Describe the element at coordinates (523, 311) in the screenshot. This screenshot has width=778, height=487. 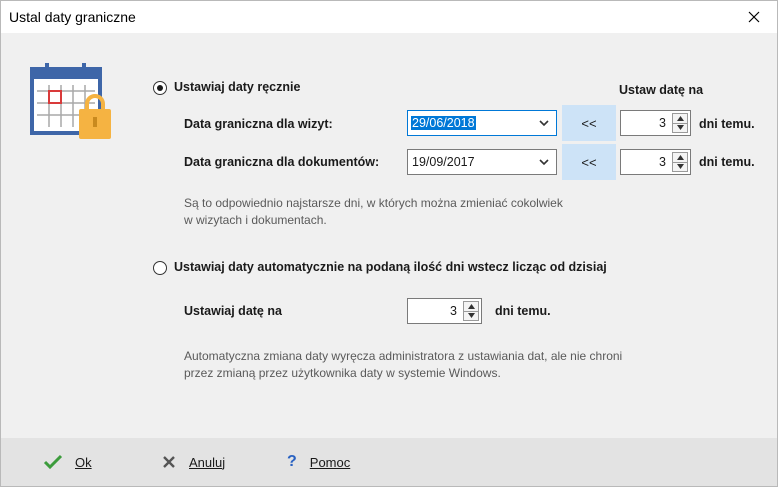
I see `automatic-days-suffix: dni temu.` at that location.